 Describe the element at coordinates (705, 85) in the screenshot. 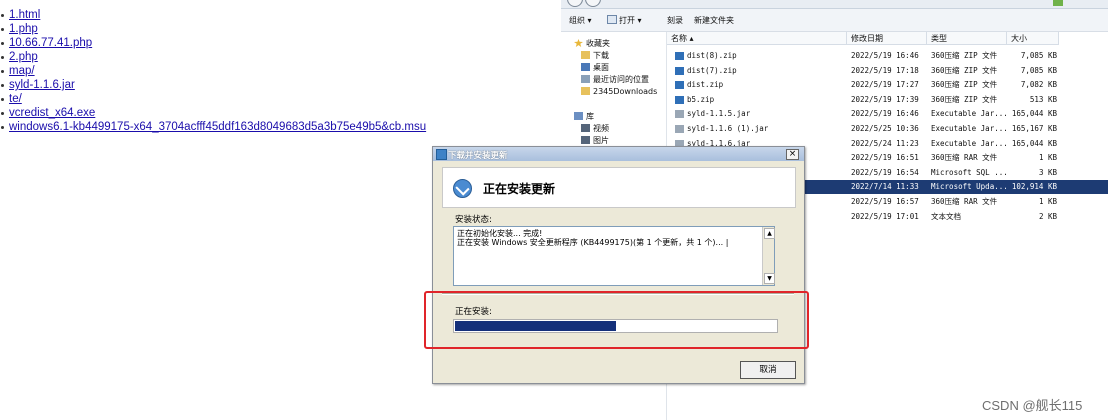

I see `file-name: dist.zip` at that location.